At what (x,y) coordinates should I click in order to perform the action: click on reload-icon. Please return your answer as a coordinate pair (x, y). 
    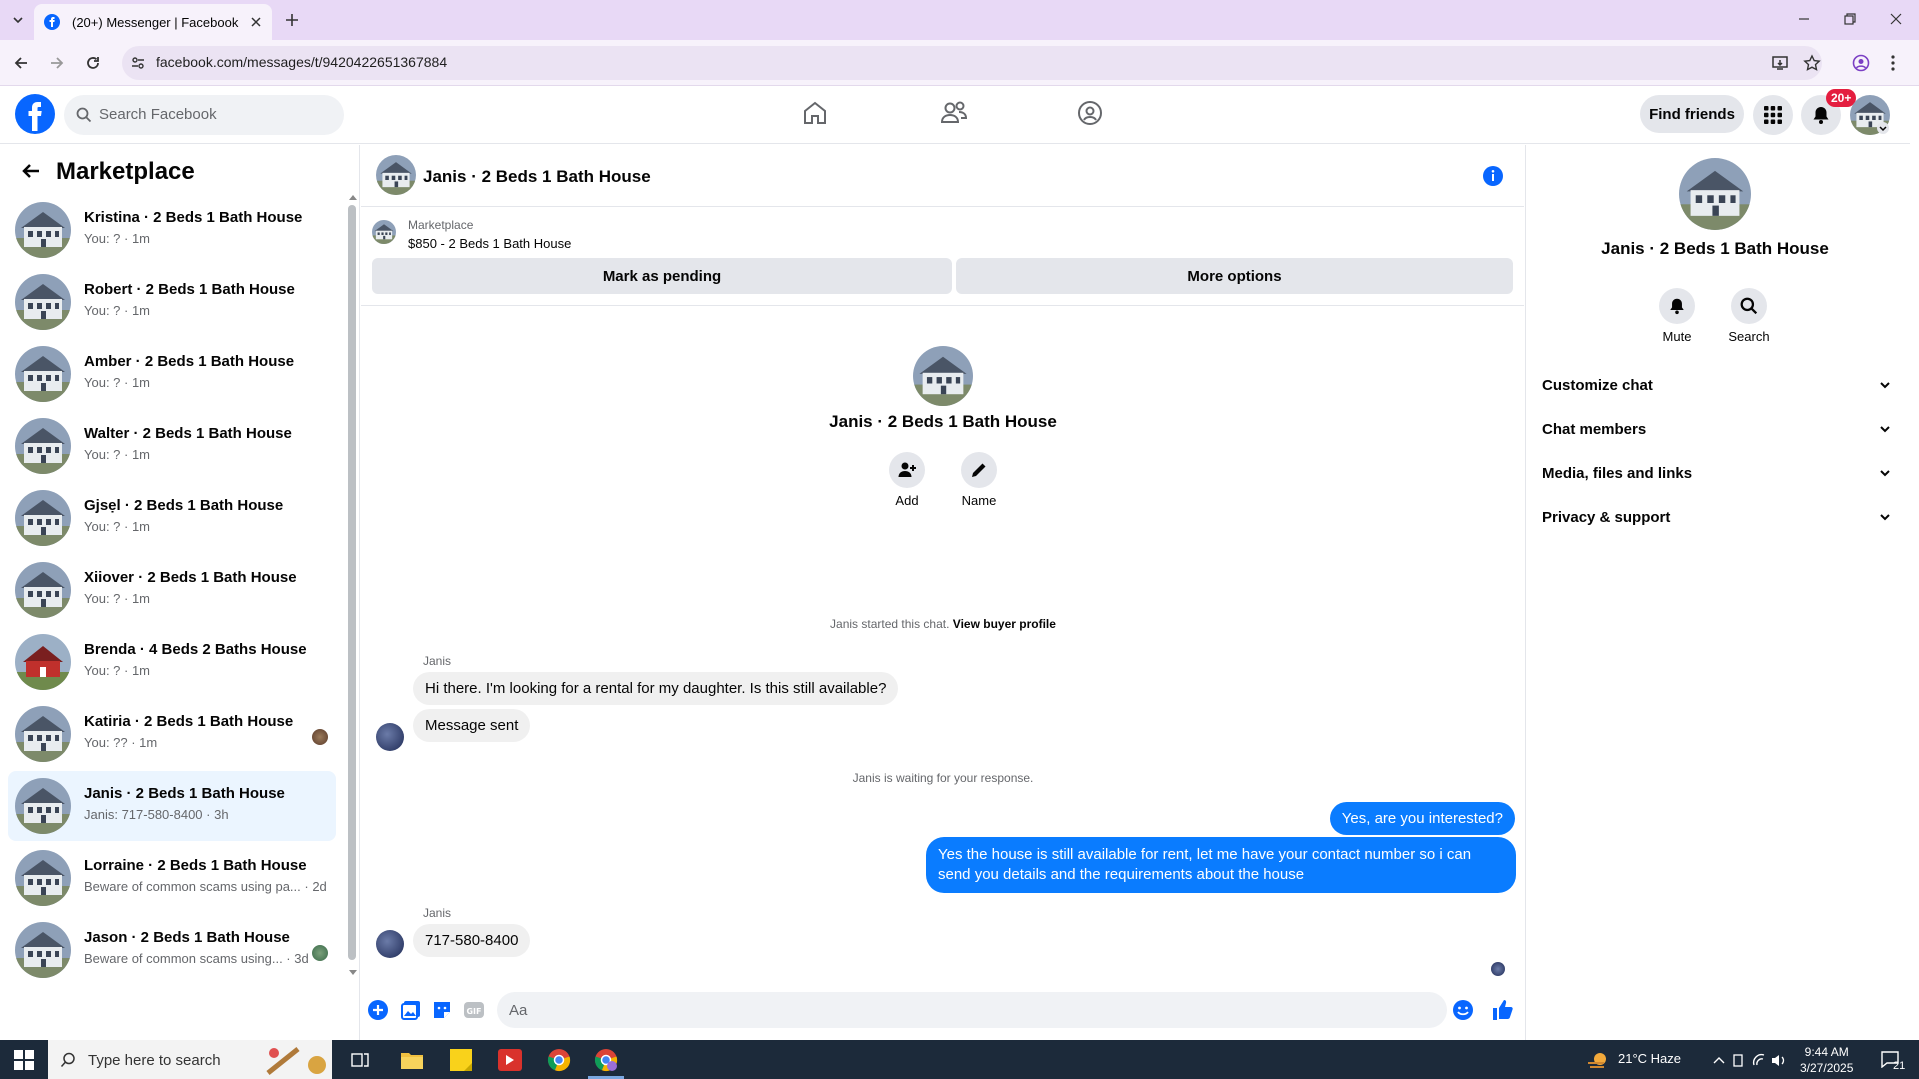
    Looking at the image, I should click on (93, 63).